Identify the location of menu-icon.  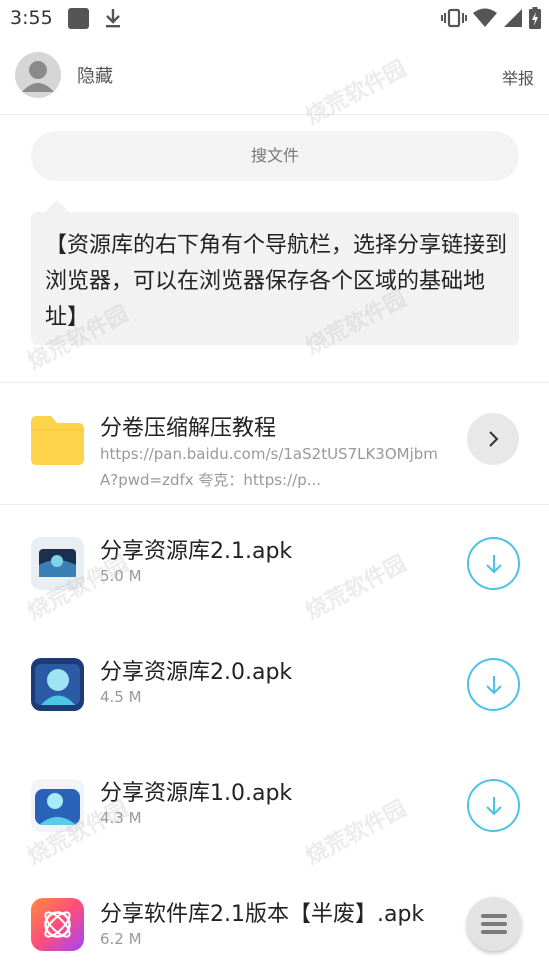
(494, 924).